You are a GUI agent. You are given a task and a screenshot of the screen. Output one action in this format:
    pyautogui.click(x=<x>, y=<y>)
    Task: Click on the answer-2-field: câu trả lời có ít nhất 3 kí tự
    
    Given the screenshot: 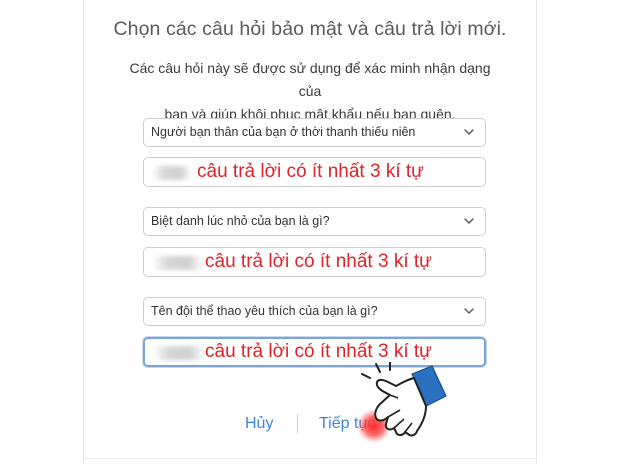 What is the action you would take?
    pyautogui.click(x=314, y=262)
    